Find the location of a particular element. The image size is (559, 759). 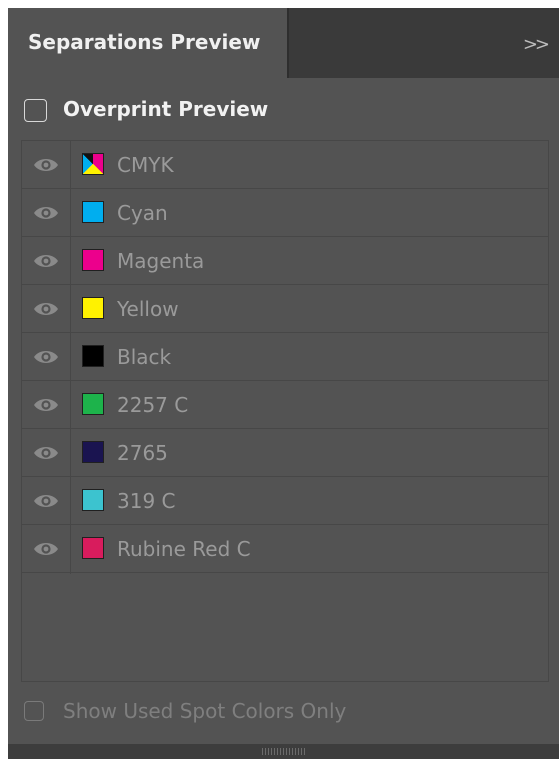

separation-name: Yellow is located at coordinates (148, 309).